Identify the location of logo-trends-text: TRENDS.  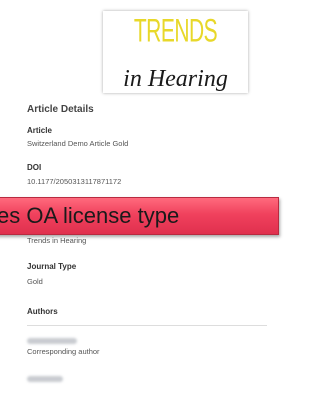
(175, 31).